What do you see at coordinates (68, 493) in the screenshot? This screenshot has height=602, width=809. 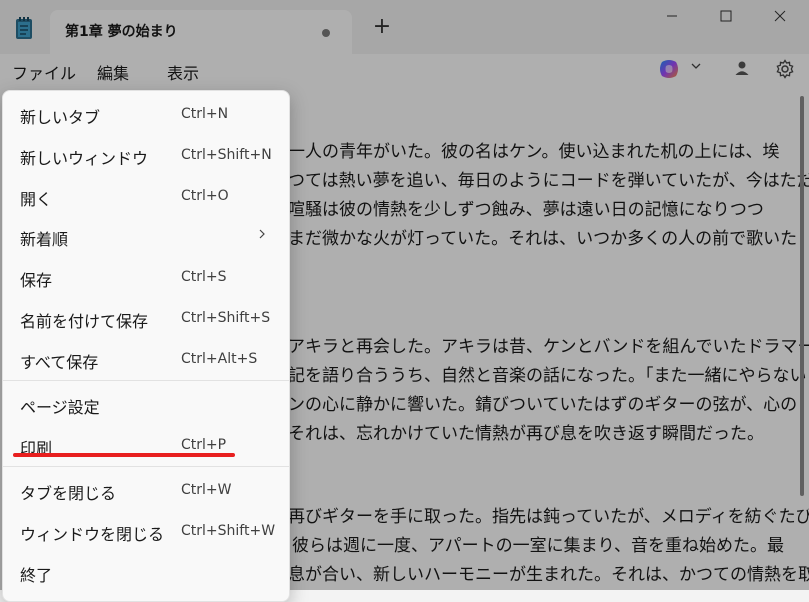 I see `menu-item-label: タブを閉じる` at bounding box center [68, 493].